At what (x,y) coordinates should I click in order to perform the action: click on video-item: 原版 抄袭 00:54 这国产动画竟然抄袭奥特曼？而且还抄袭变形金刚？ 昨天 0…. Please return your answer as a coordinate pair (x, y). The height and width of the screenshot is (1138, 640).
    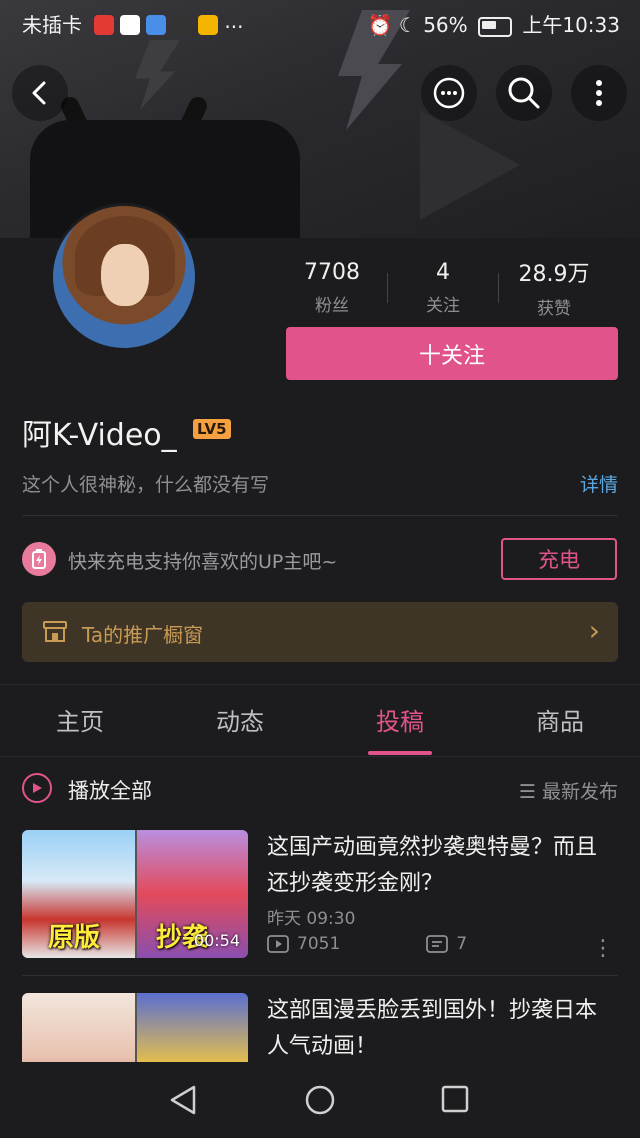
    Looking at the image, I should click on (320, 895).